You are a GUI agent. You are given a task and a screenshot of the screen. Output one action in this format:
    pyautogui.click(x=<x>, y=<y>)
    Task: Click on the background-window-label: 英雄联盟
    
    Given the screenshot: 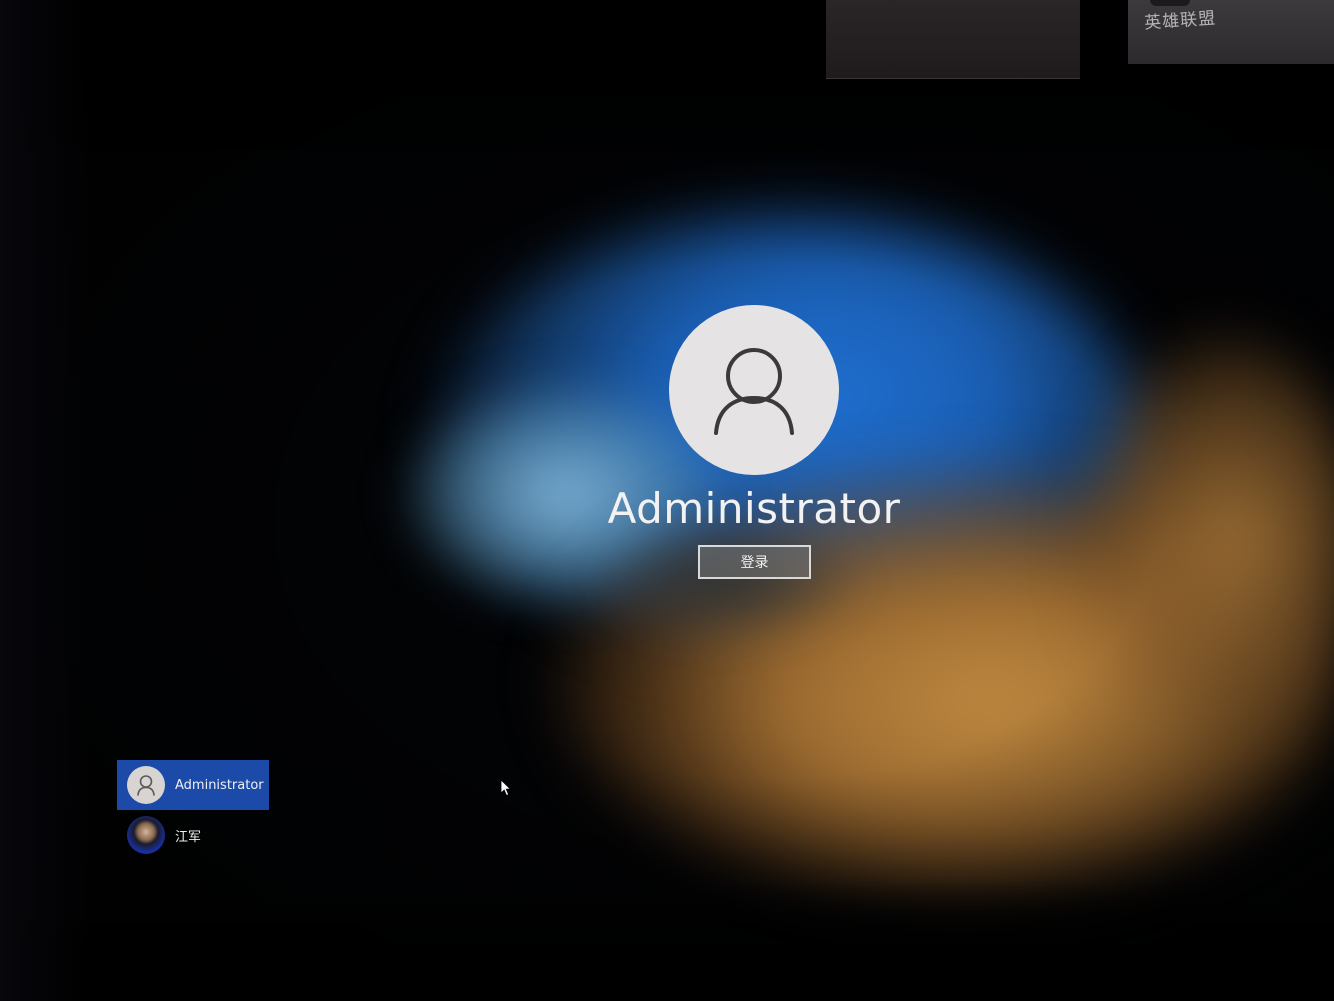 What is the action you would take?
    pyautogui.click(x=1180, y=21)
    